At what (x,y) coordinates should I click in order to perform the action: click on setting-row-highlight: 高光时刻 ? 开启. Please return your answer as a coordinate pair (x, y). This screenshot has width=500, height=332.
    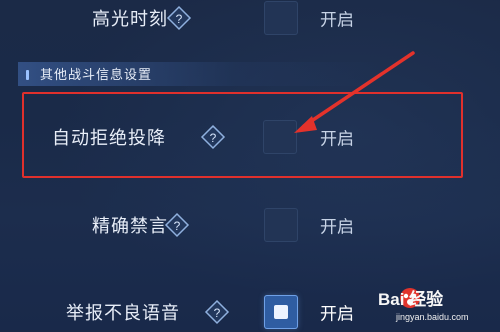
    Looking at the image, I should click on (250, 19).